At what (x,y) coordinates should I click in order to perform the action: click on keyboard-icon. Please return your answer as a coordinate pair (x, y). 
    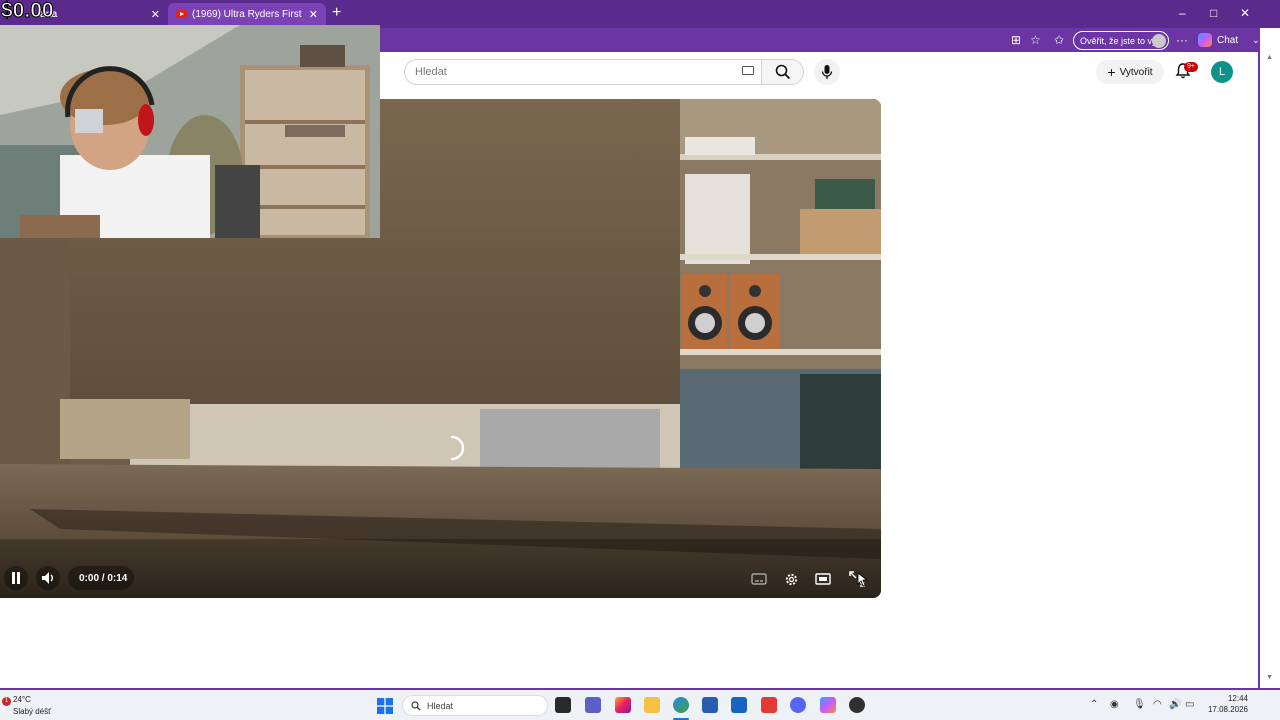
    Looking at the image, I should click on (748, 70).